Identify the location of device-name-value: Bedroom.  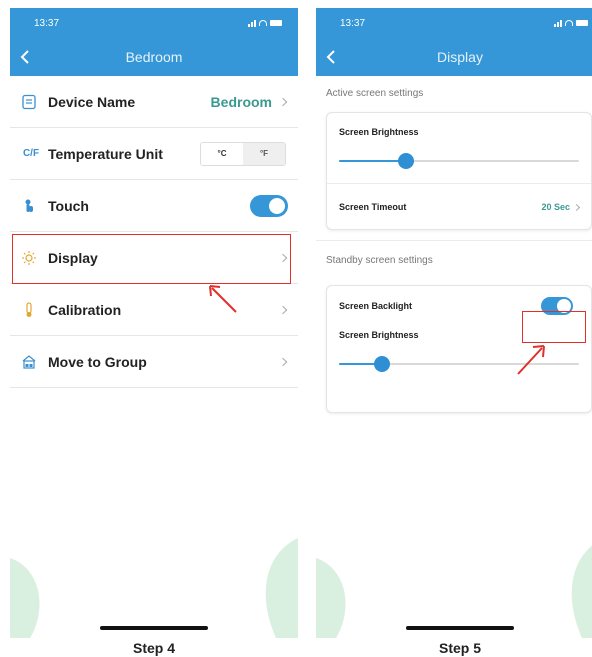
(241, 101).